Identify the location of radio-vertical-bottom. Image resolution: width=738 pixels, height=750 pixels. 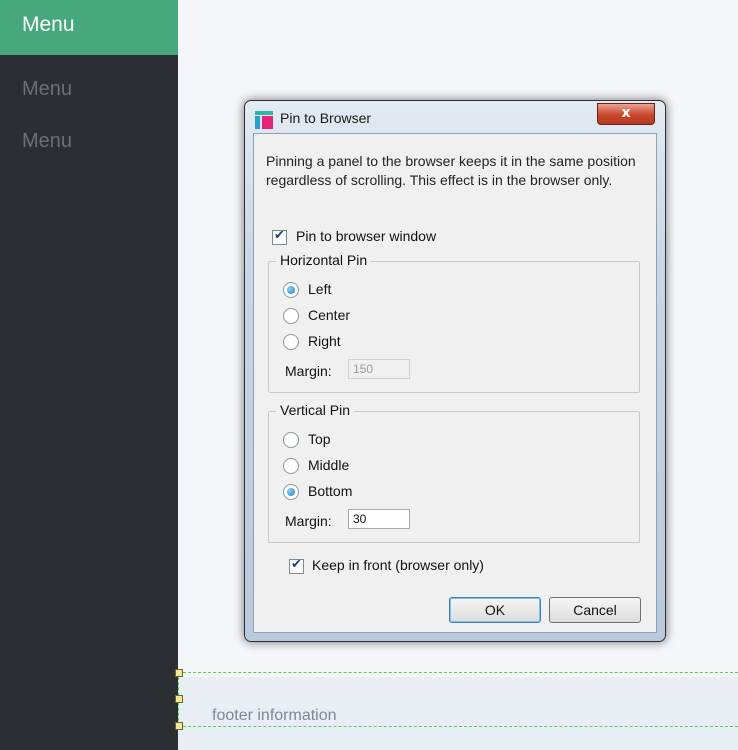
(291, 492).